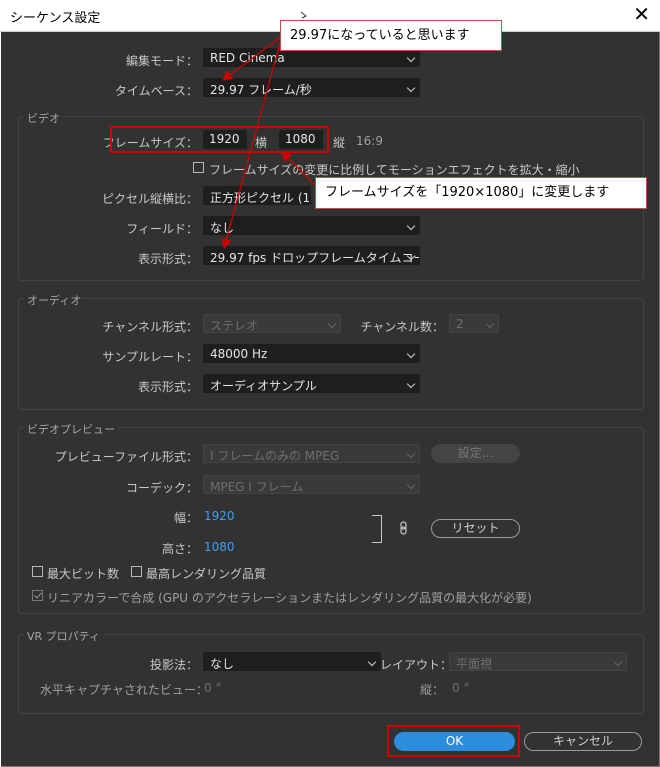  Describe the element at coordinates (43, 118) in the screenshot. I see `video-group-title: ビデオ` at that location.